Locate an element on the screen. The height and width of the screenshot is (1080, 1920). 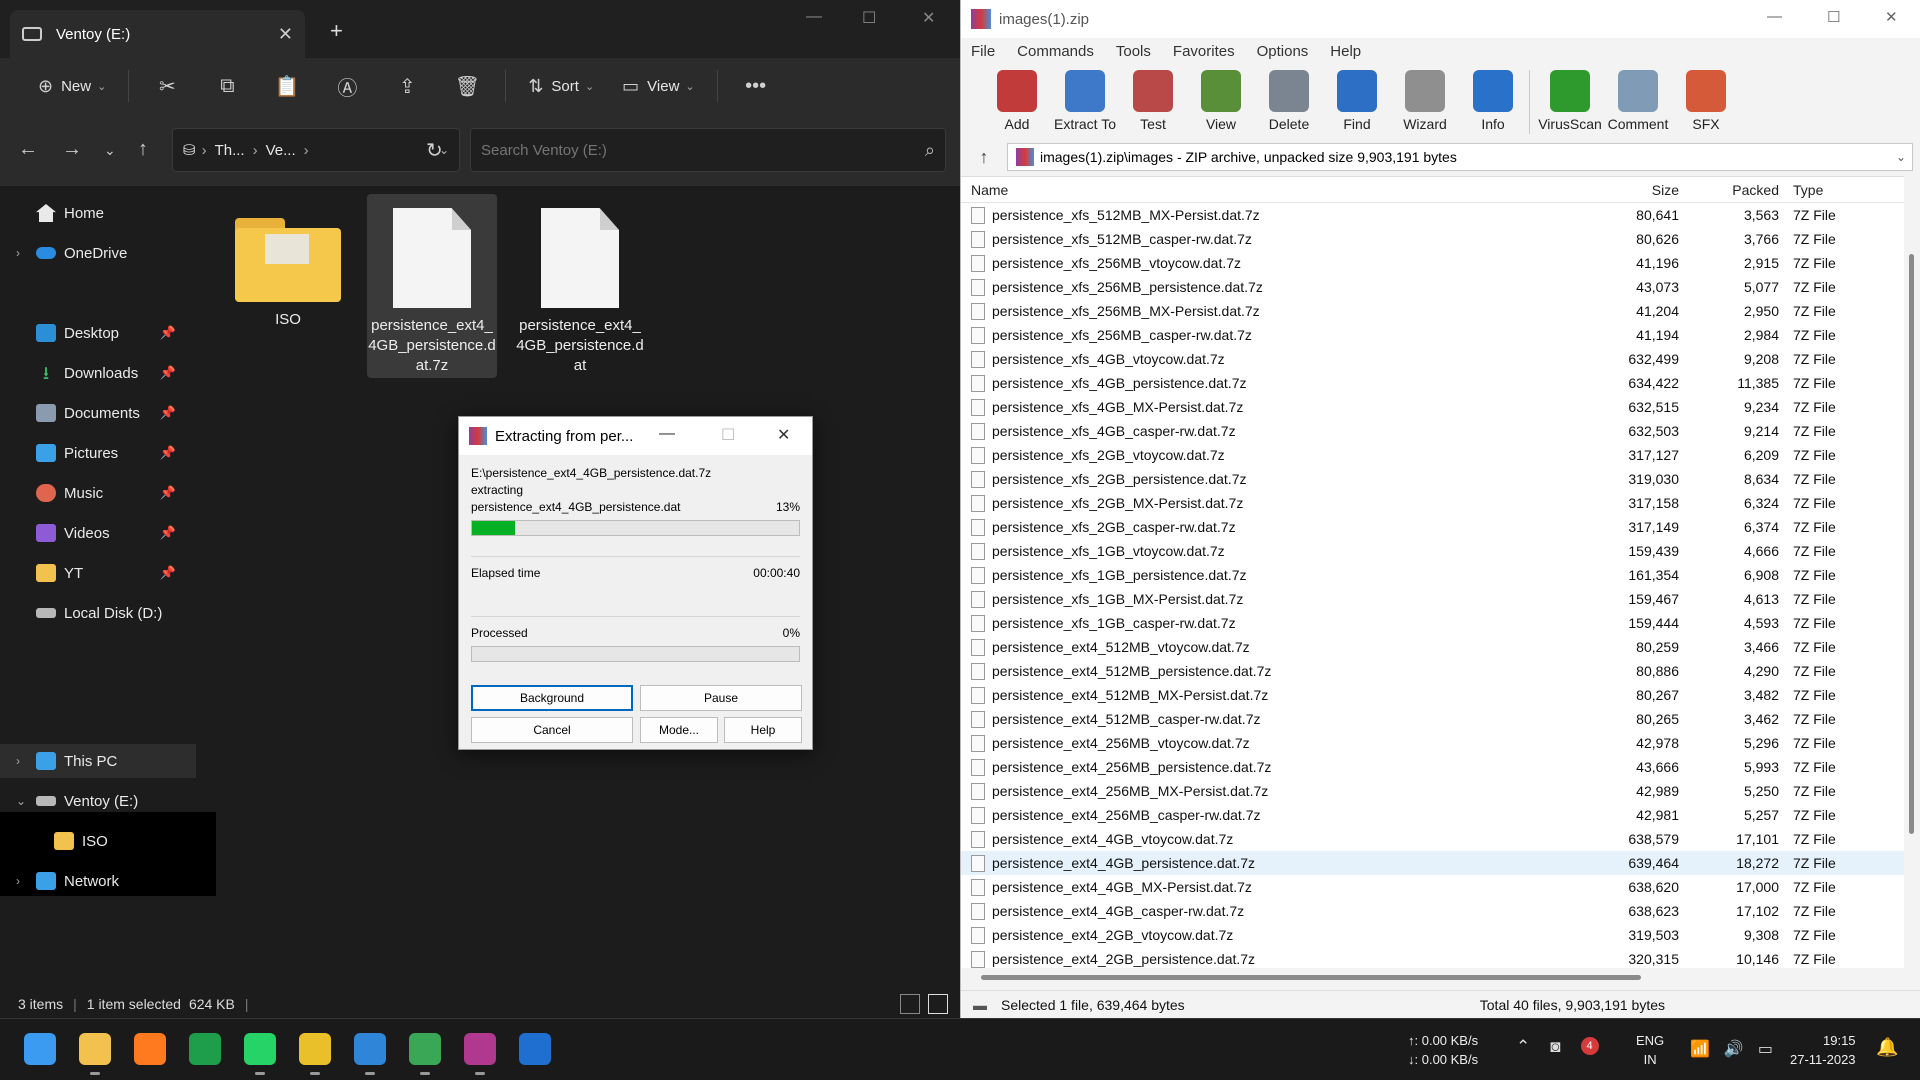
taskbar-defender-icon is located at coordinates (535, 1049).